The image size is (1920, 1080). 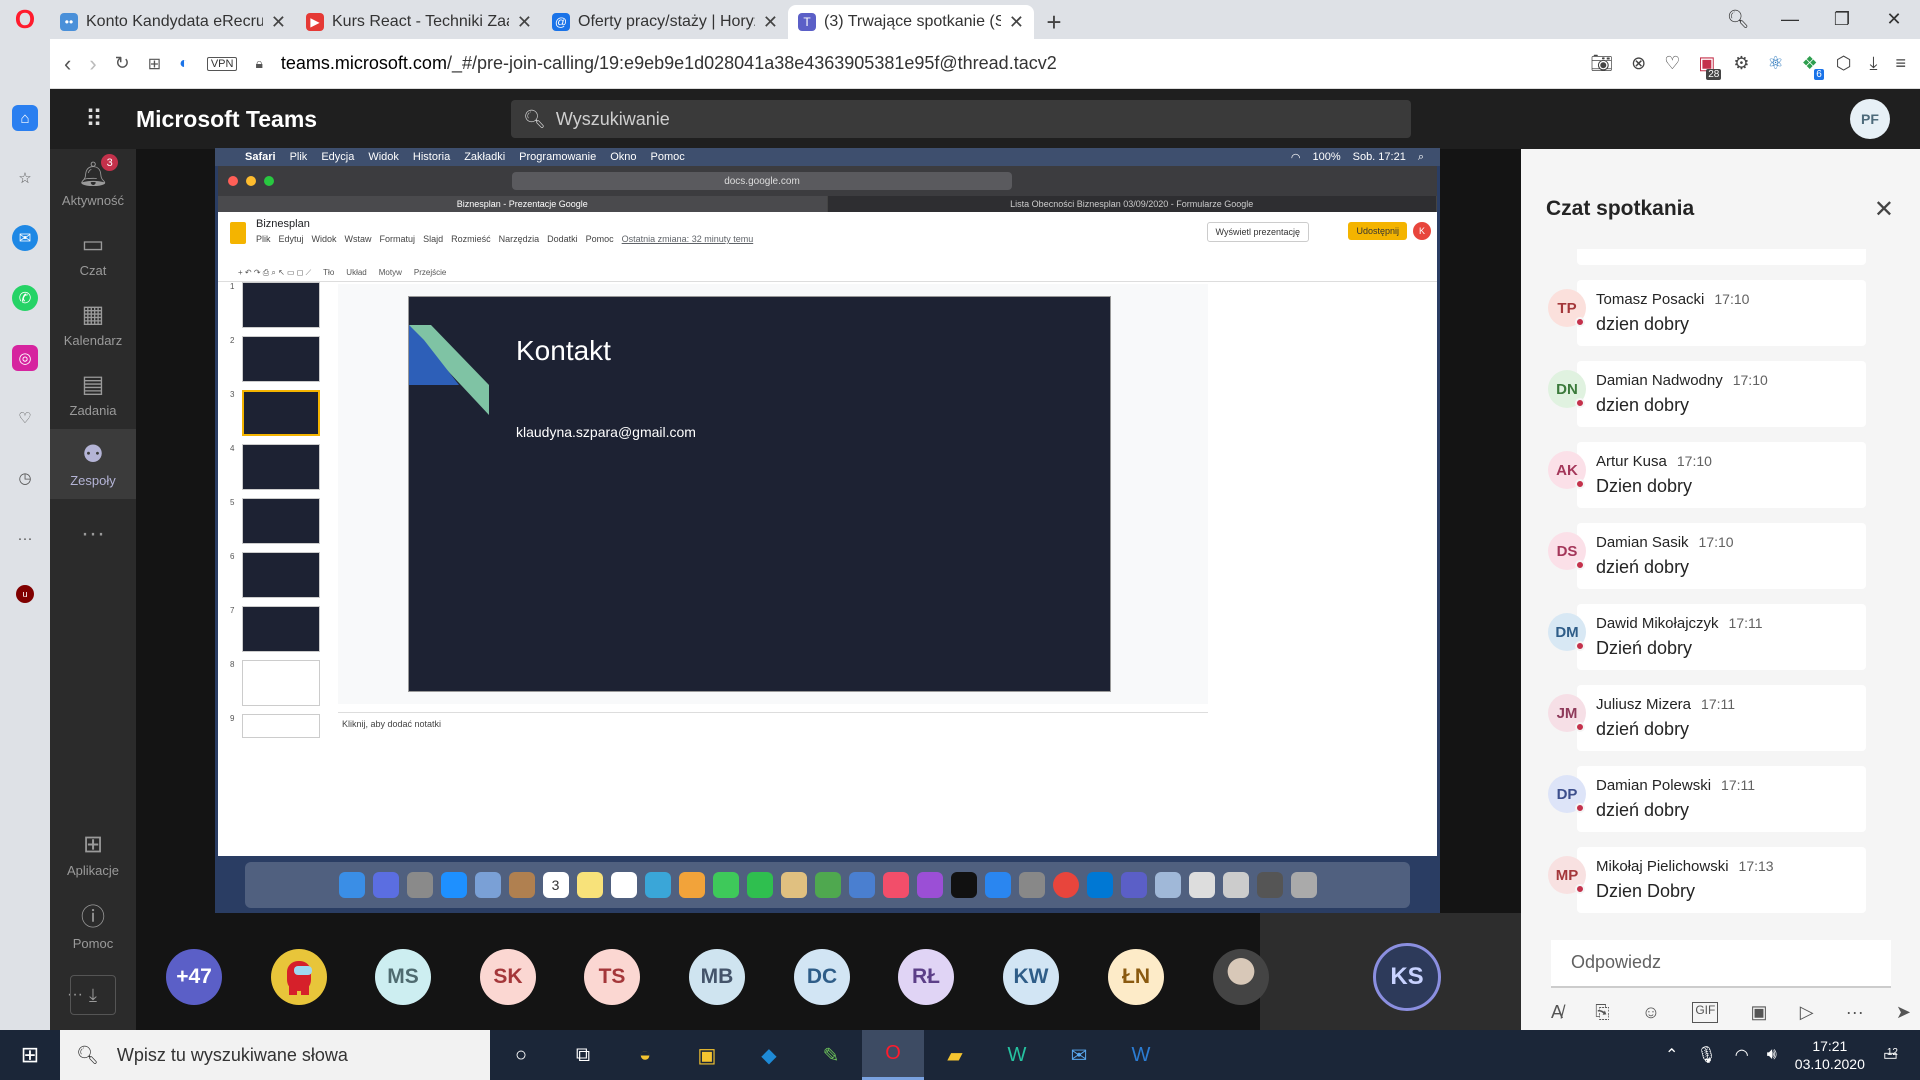 I want to click on cortana-icon: ○, so click(x=521, y=1055).